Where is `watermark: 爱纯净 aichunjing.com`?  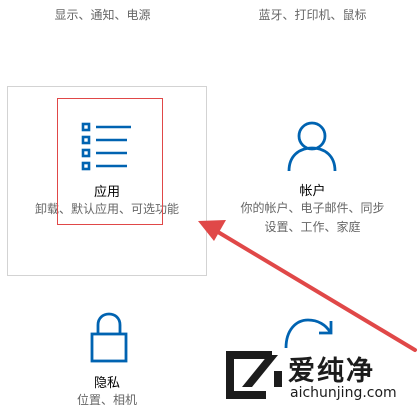
watermark: 爱纯净 aichunjing.com is located at coordinates (319, 376).